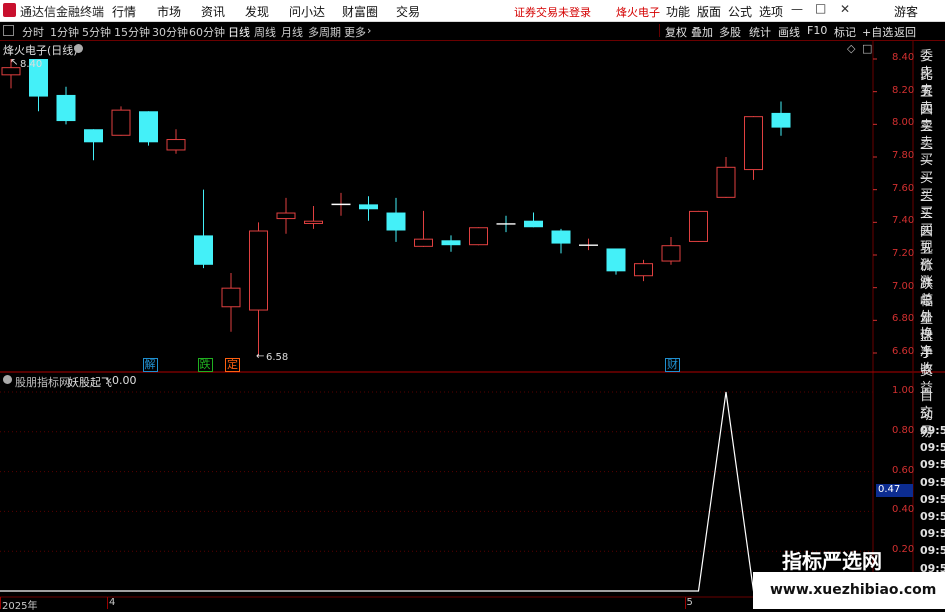  What do you see at coordinates (903, 188) in the screenshot?
I see `y-tick-label: 7.60` at bounding box center [903, 188].